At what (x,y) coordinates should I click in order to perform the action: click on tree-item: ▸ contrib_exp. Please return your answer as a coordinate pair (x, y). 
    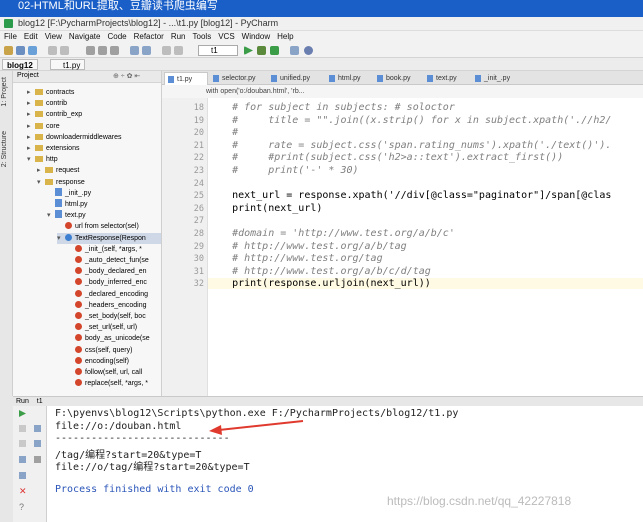
    Looking at the image, I should click on (94, 114).